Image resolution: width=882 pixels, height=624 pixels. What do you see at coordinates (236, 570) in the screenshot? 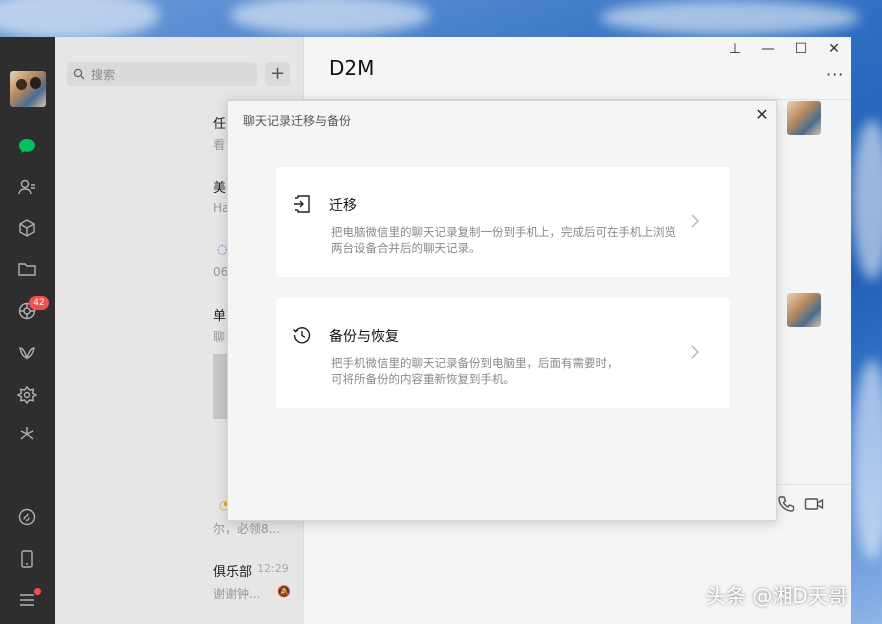
I see `list-item-title: 俱乐部` at bounding box center [236, 570].